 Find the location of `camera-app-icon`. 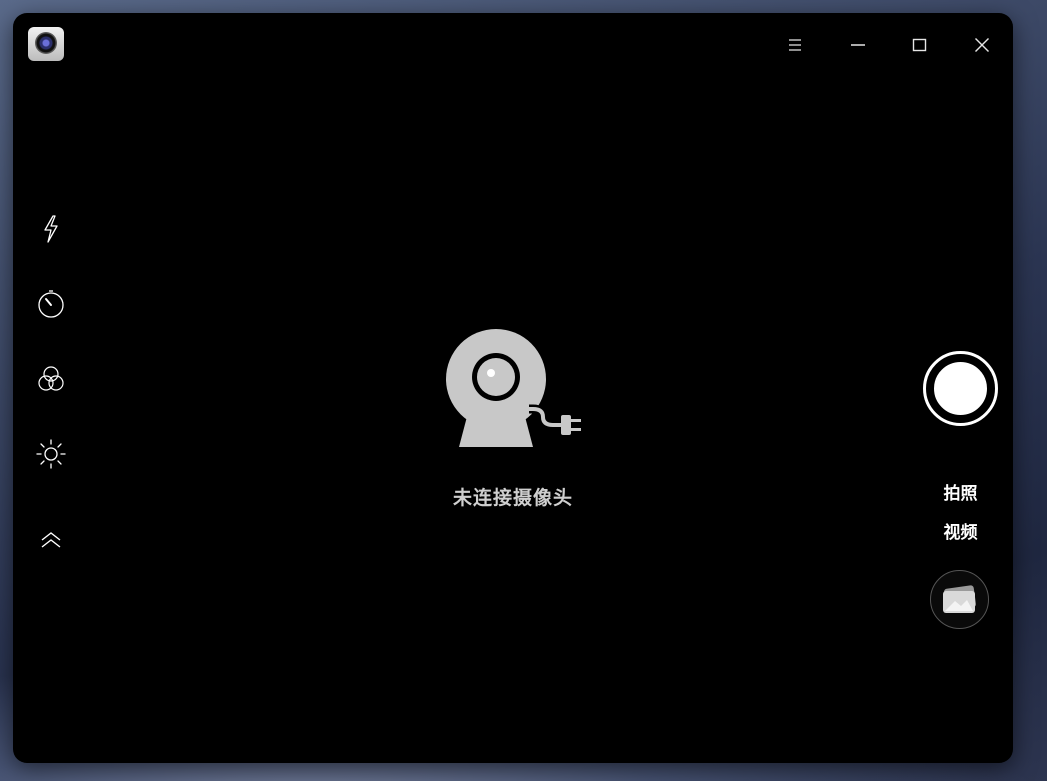

camera-app-icon is located at coordinates (46, 44).